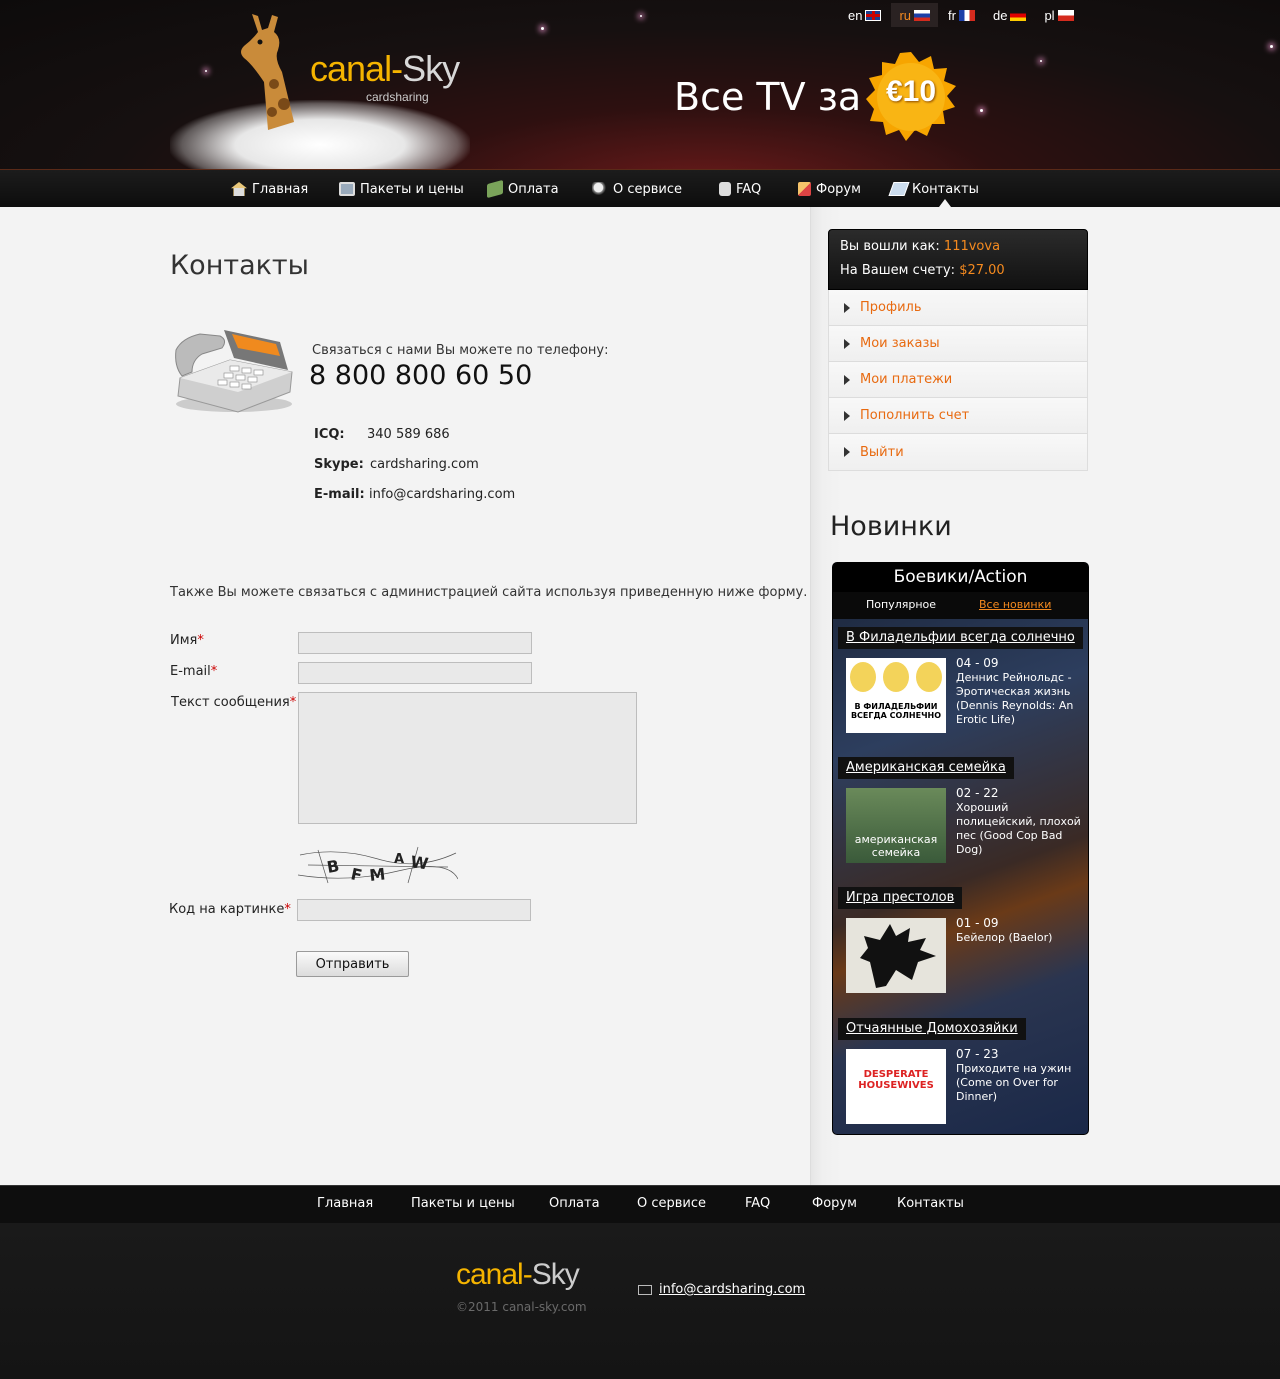 The height and width of the screenshot is (1379, 1280). I want to click on logged-in-label: Вы вошли как:, so click(890, 246).